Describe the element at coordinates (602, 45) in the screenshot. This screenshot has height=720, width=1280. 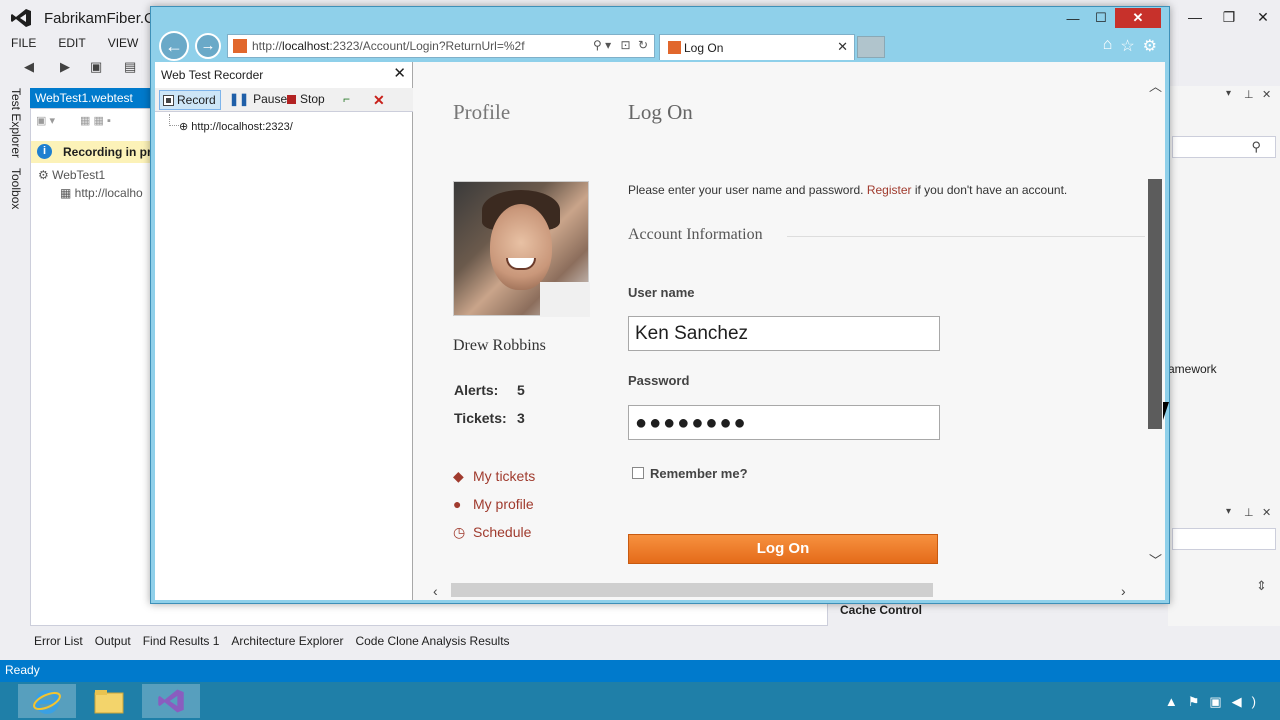
I see `search-icon: ⚲ ▾` at that location.